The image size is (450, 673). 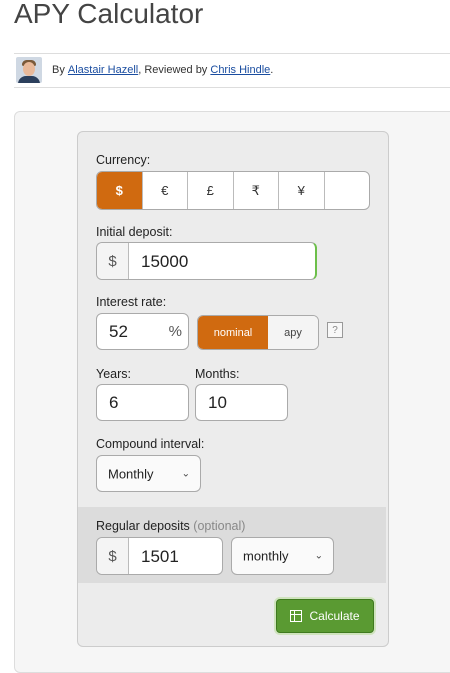 What do you see at coordinates (123, 160) in the screenshot?
I see `currency-label: Currency:` at bounding box center [123, 160].